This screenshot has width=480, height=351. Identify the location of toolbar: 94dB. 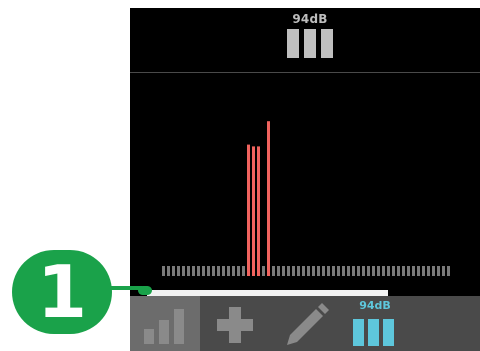
(305, 323).